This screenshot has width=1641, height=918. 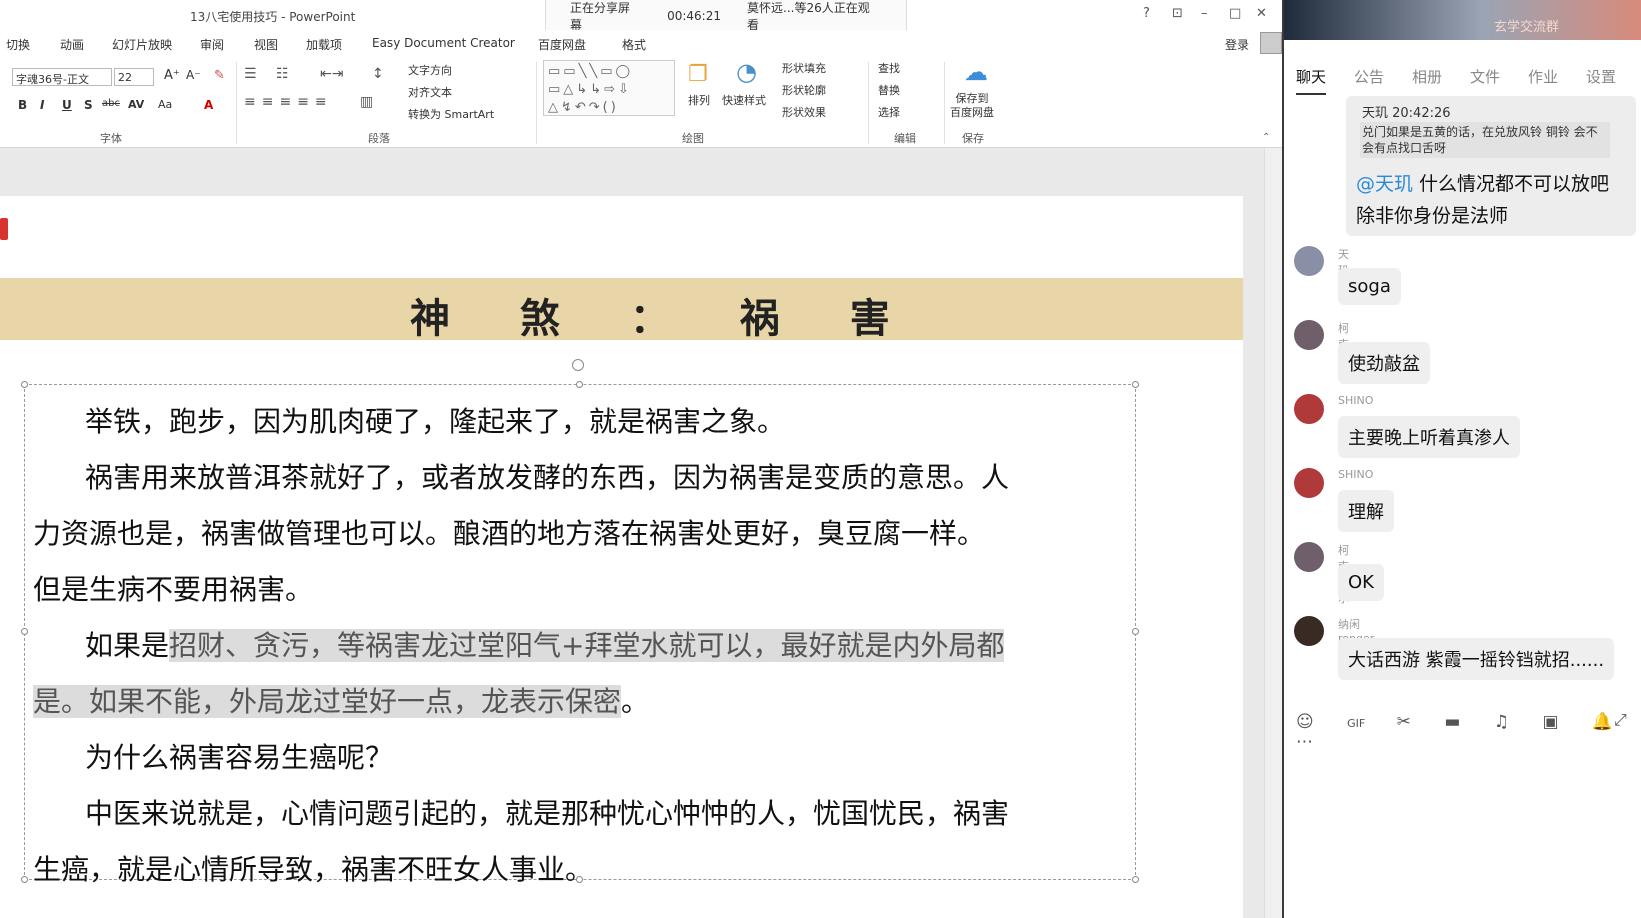 I want to click on font-color-icon: A, so click(x=208, y=105).